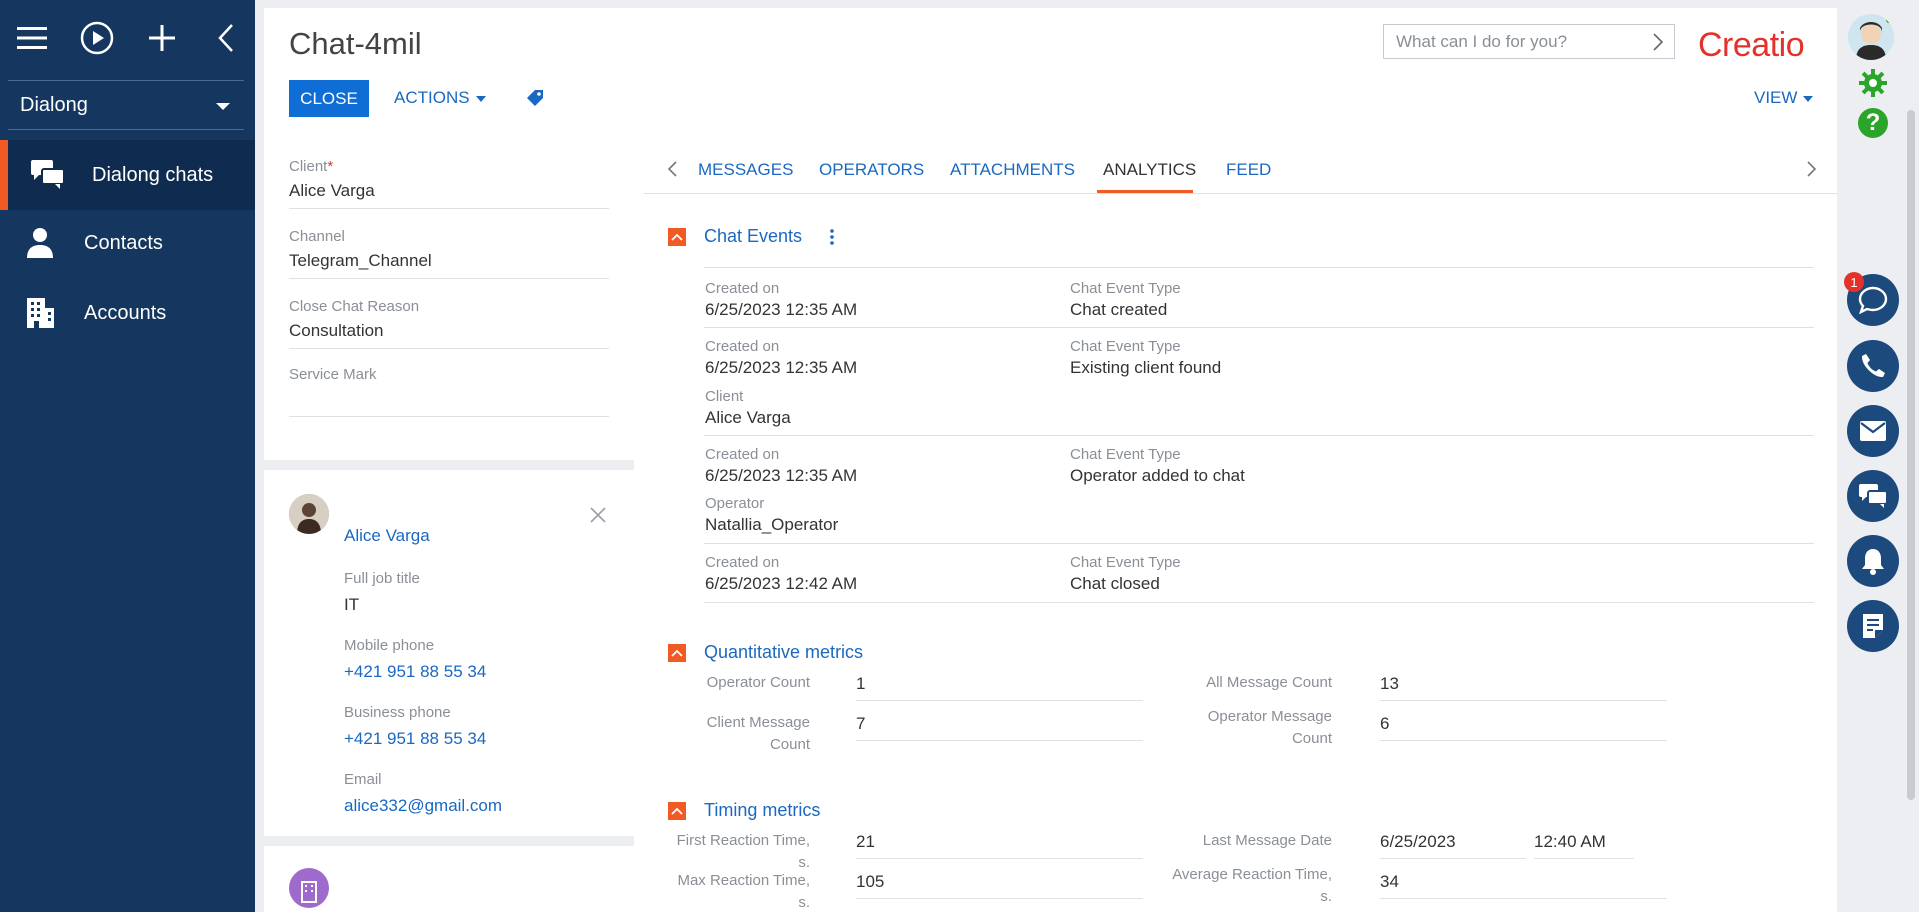 The image size is (1919, 912). I want to click on field-label: Client*, so click(311, 166).